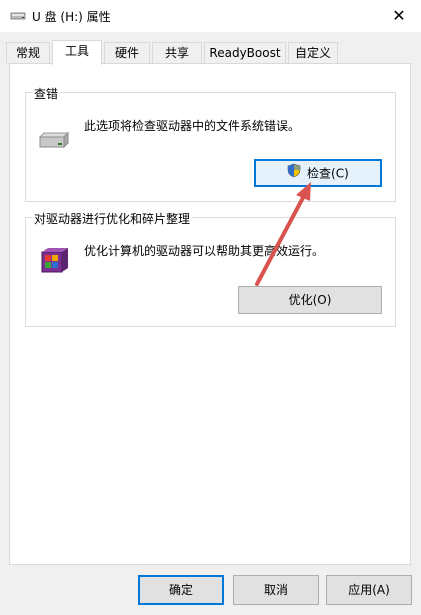 This screenshot has width=421, height=615. I want to click on ok-button-label: 确定, so click(180, 590).